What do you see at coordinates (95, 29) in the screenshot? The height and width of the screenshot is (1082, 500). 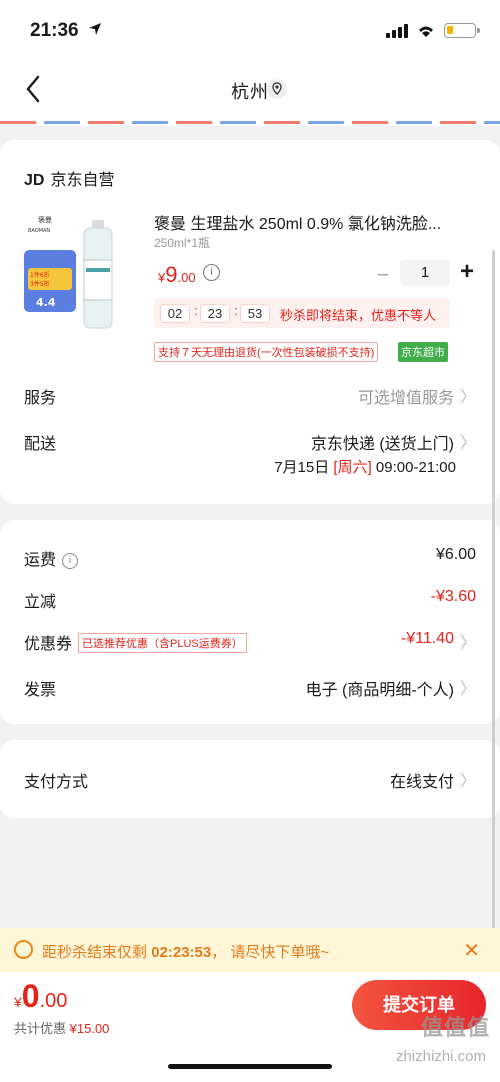 I see `location-arrow-icon` at bounding box center [95, 29].